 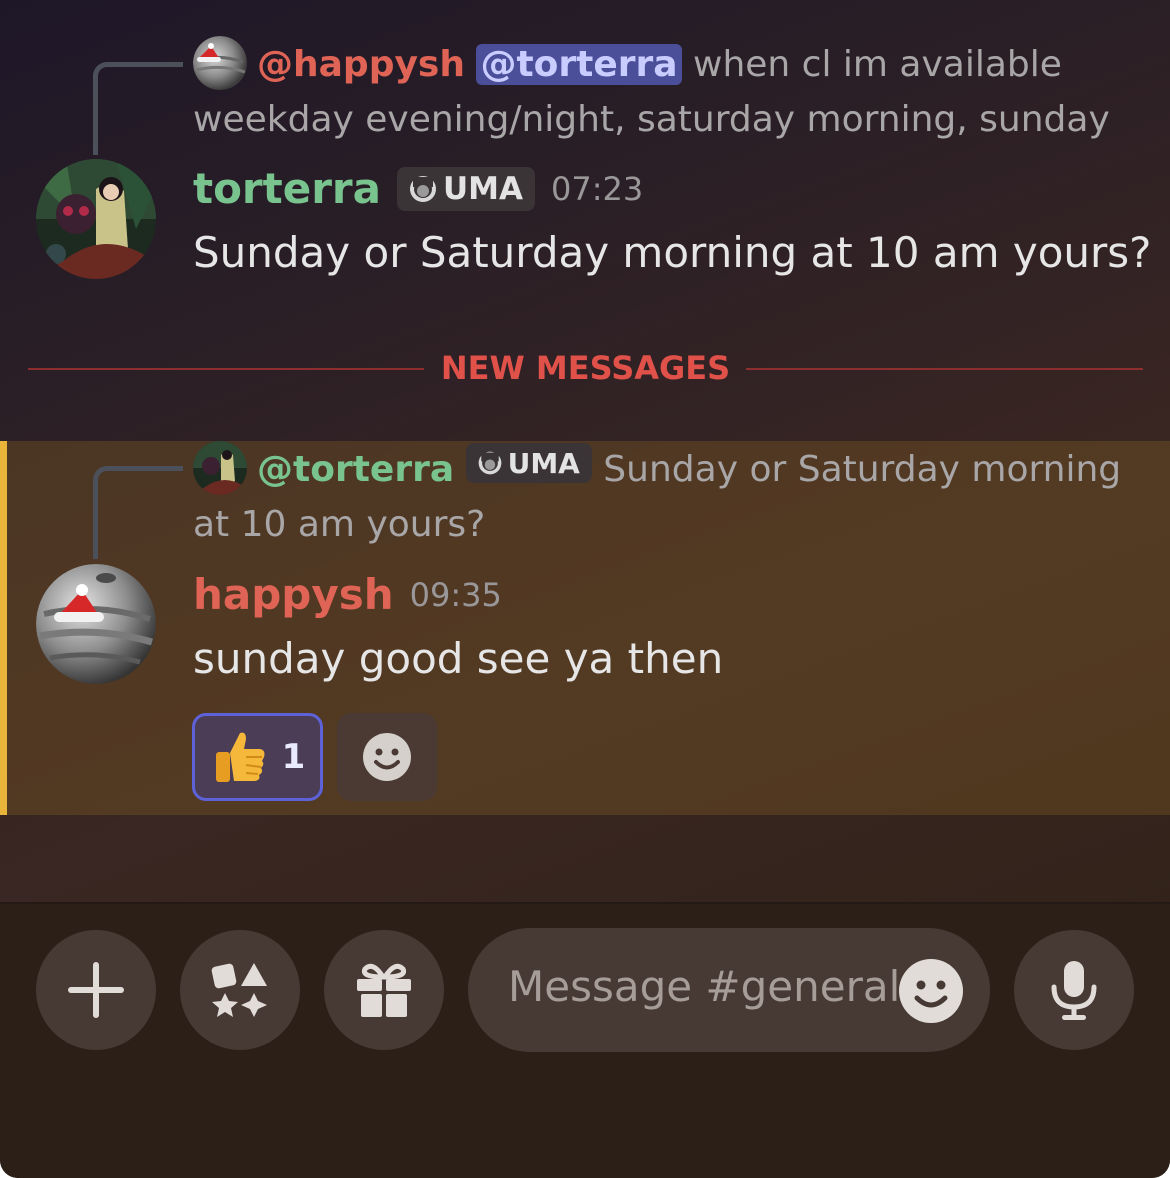 I want to click on timestamp: 09:35, so click(x=455, y=594).